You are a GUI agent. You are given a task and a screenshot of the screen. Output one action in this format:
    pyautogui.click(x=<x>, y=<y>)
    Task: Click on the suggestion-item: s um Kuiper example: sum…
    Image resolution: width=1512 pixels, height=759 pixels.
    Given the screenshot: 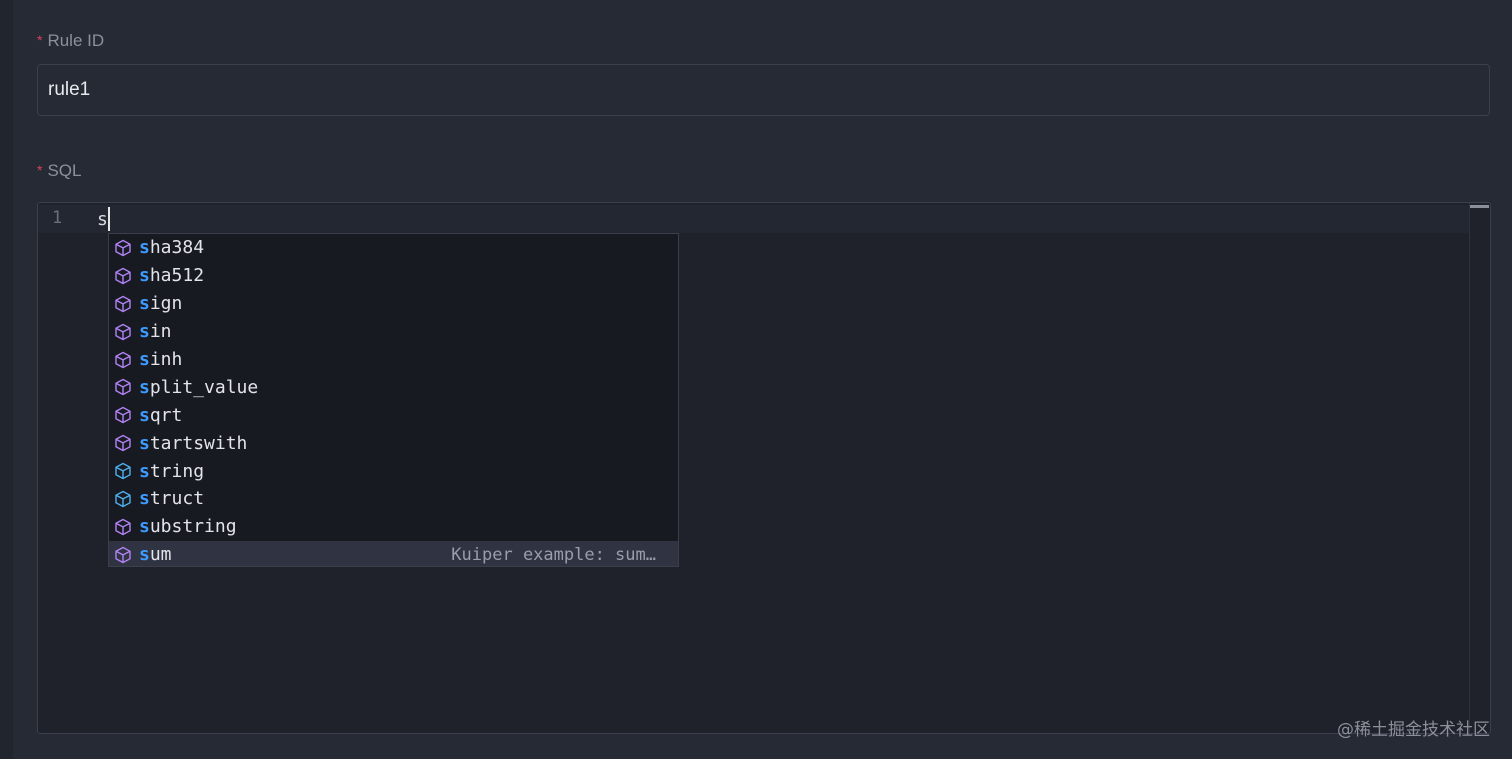 What is the action you would take?
    pyautogui.click(x=393, y=553)
    